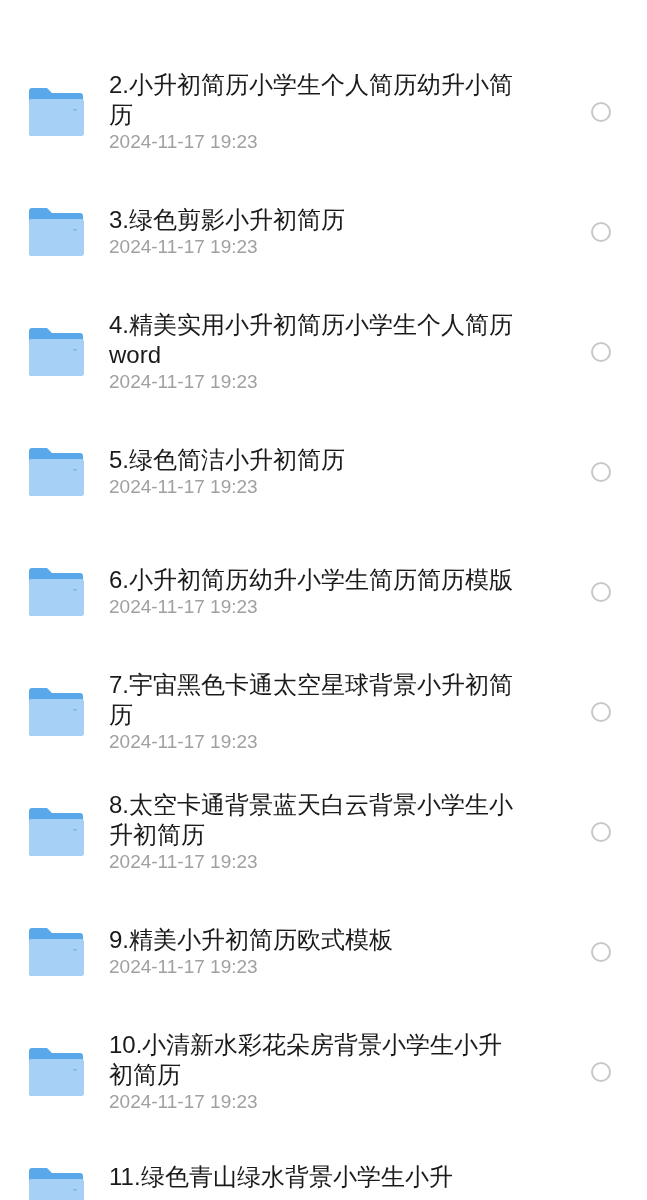 Image resolution: width=647 pixels, height=1200 pixels. What do you see at coordinates (311, 820) in the screenshot?
I see `file-name: 8.太空卡通背景蓝天白云背景小学生小升初简历` at bounding box center [311, 820].